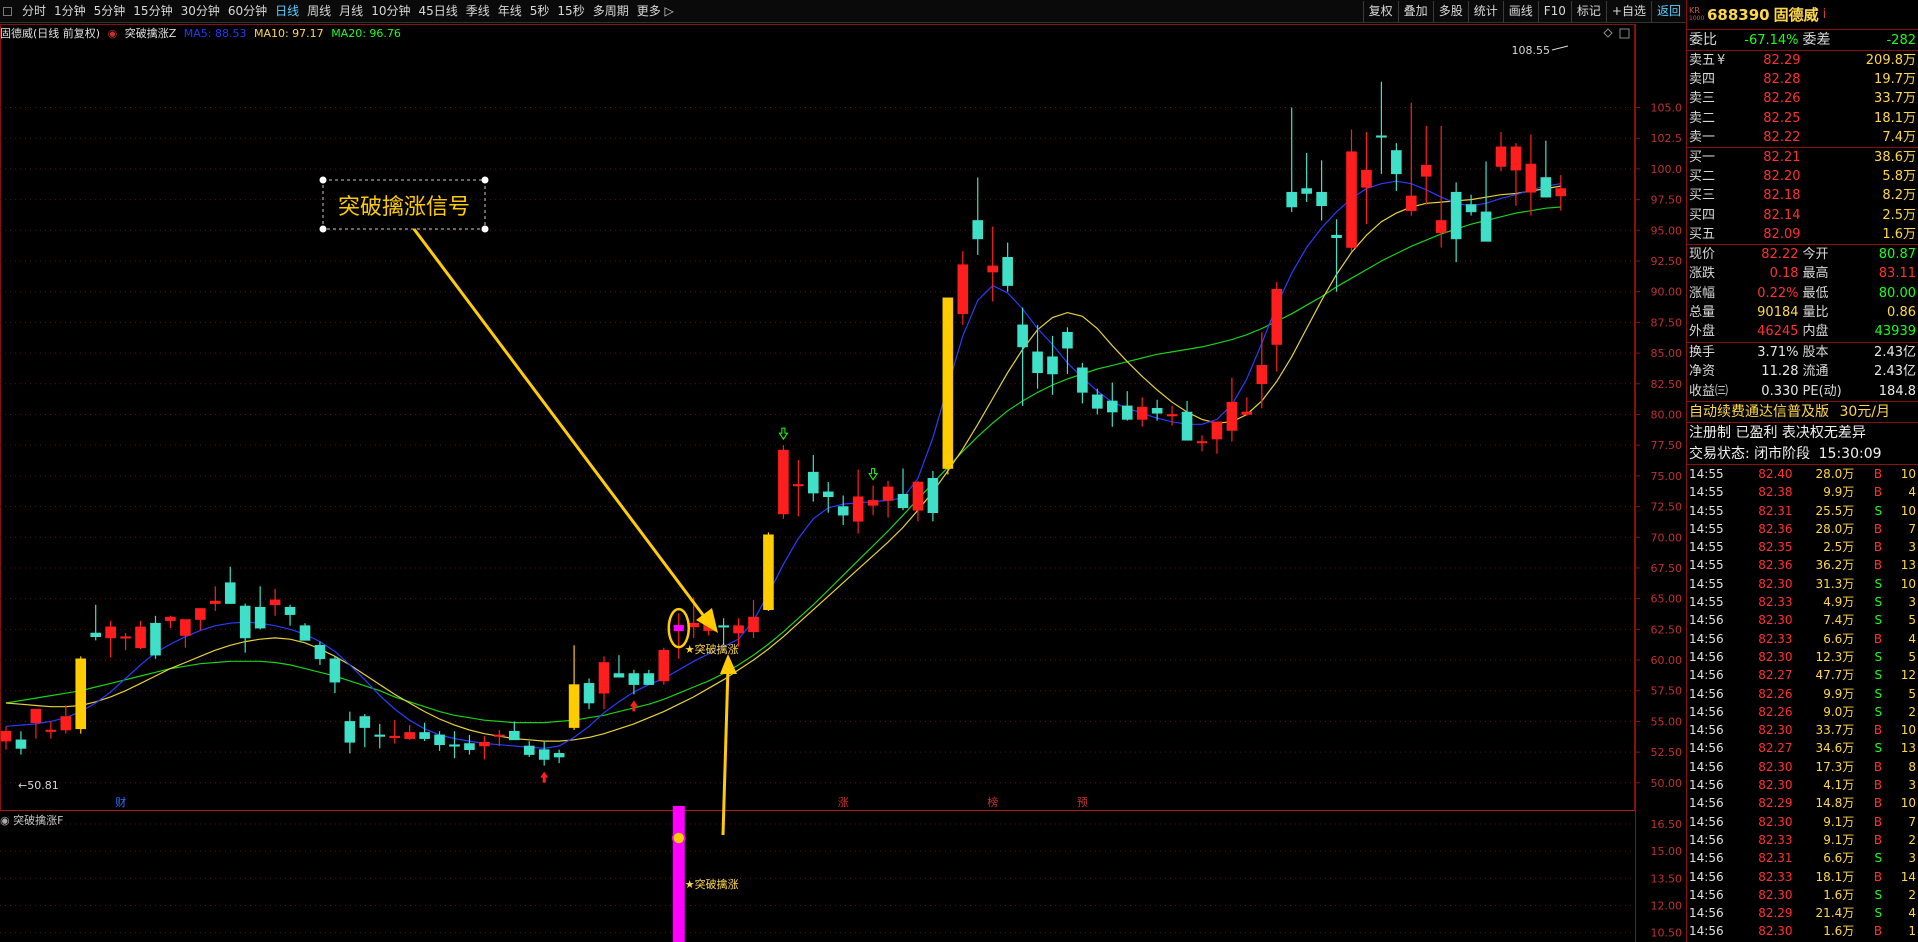 Image resolution: width=1918 pixels, height=942 pixels. I want to click on tab-period-13: 5秒, so click(540, 11).